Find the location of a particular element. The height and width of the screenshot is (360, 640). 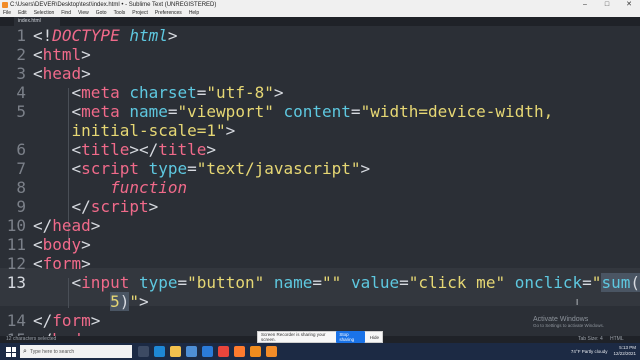

taskbar-apps is located at coordinates (210, 351).